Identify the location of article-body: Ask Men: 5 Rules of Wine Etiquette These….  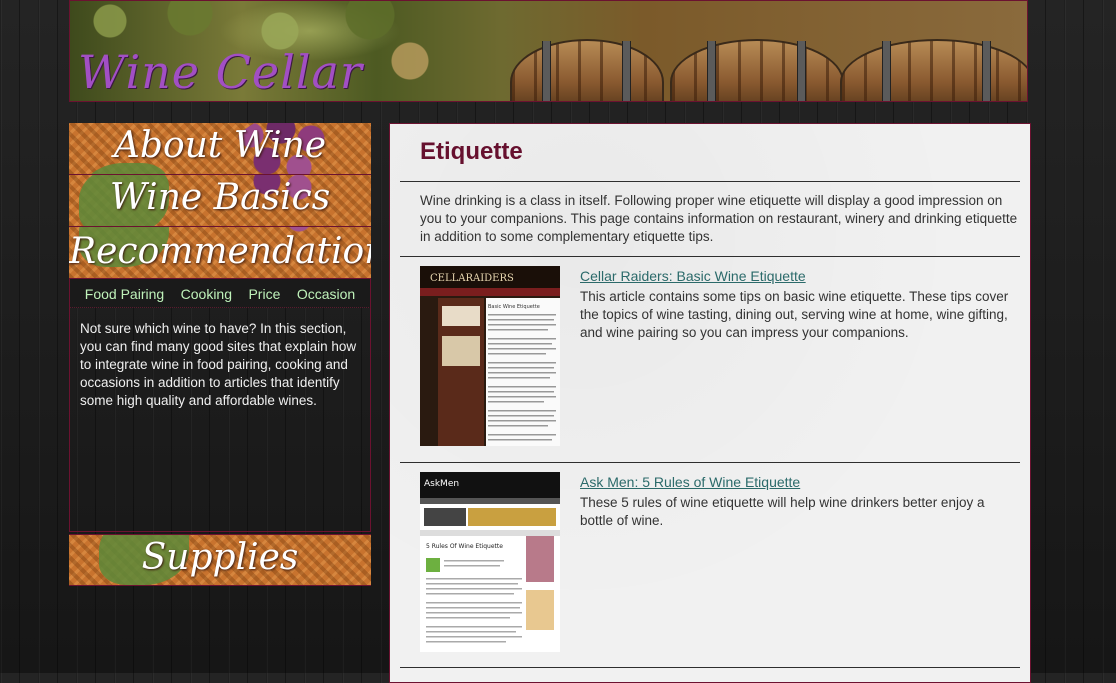
(800, 502).